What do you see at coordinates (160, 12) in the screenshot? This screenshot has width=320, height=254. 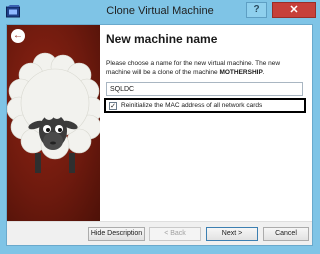 I see `title-bar: Clone Virtual Machine ? ✕` at bounding box center [160, 12].